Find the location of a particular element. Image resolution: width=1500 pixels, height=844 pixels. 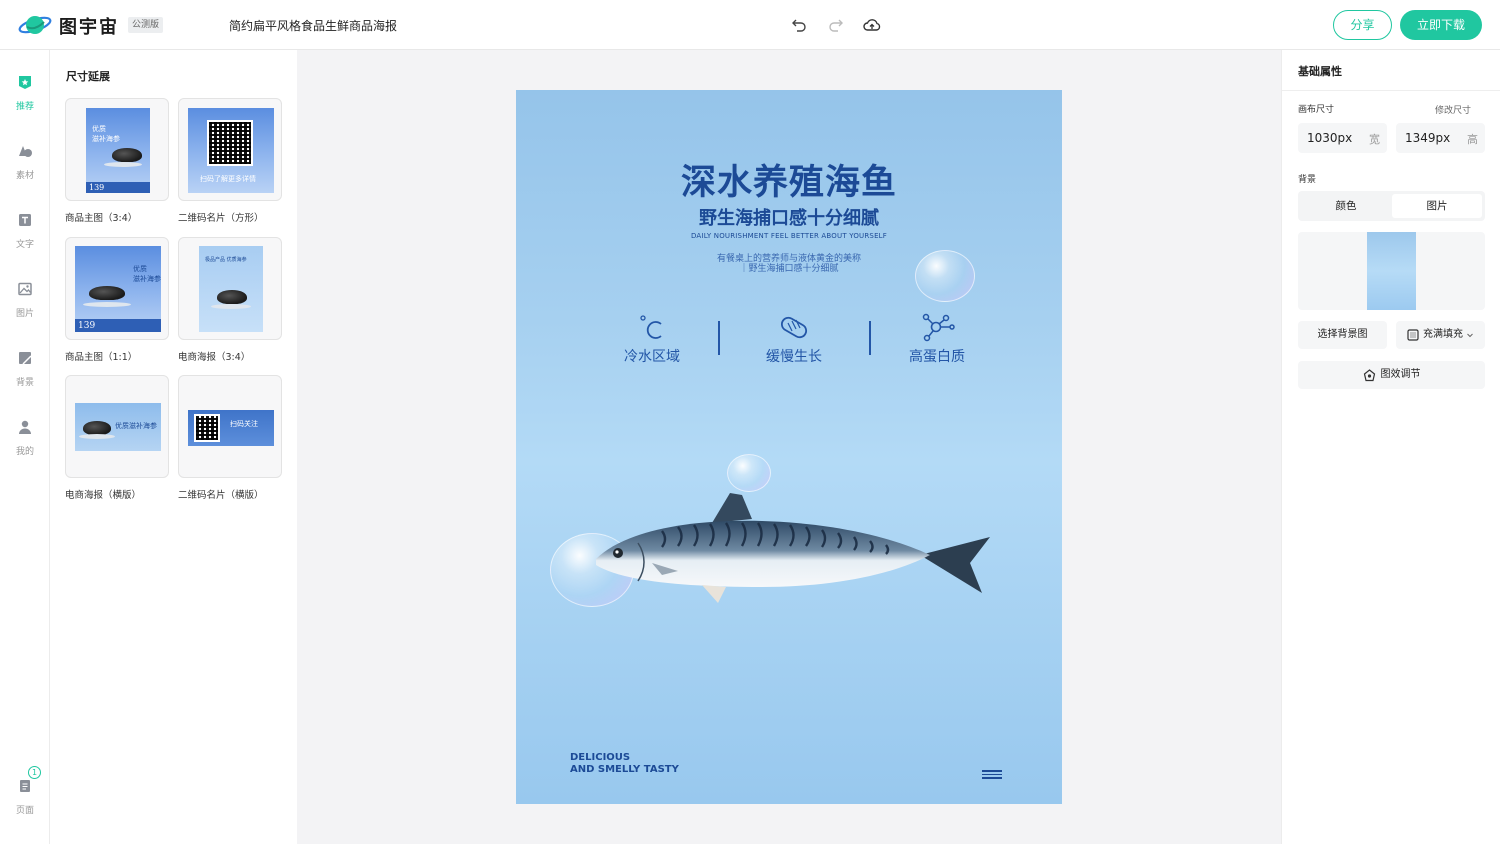

template-thumbnail: 极品产品 优质海参 is located at coordinates (230, 288).